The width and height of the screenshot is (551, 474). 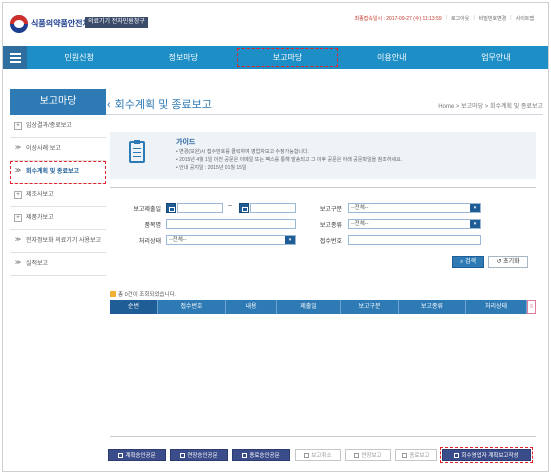 I want to click on form-divider, so click(x=323, y=187).